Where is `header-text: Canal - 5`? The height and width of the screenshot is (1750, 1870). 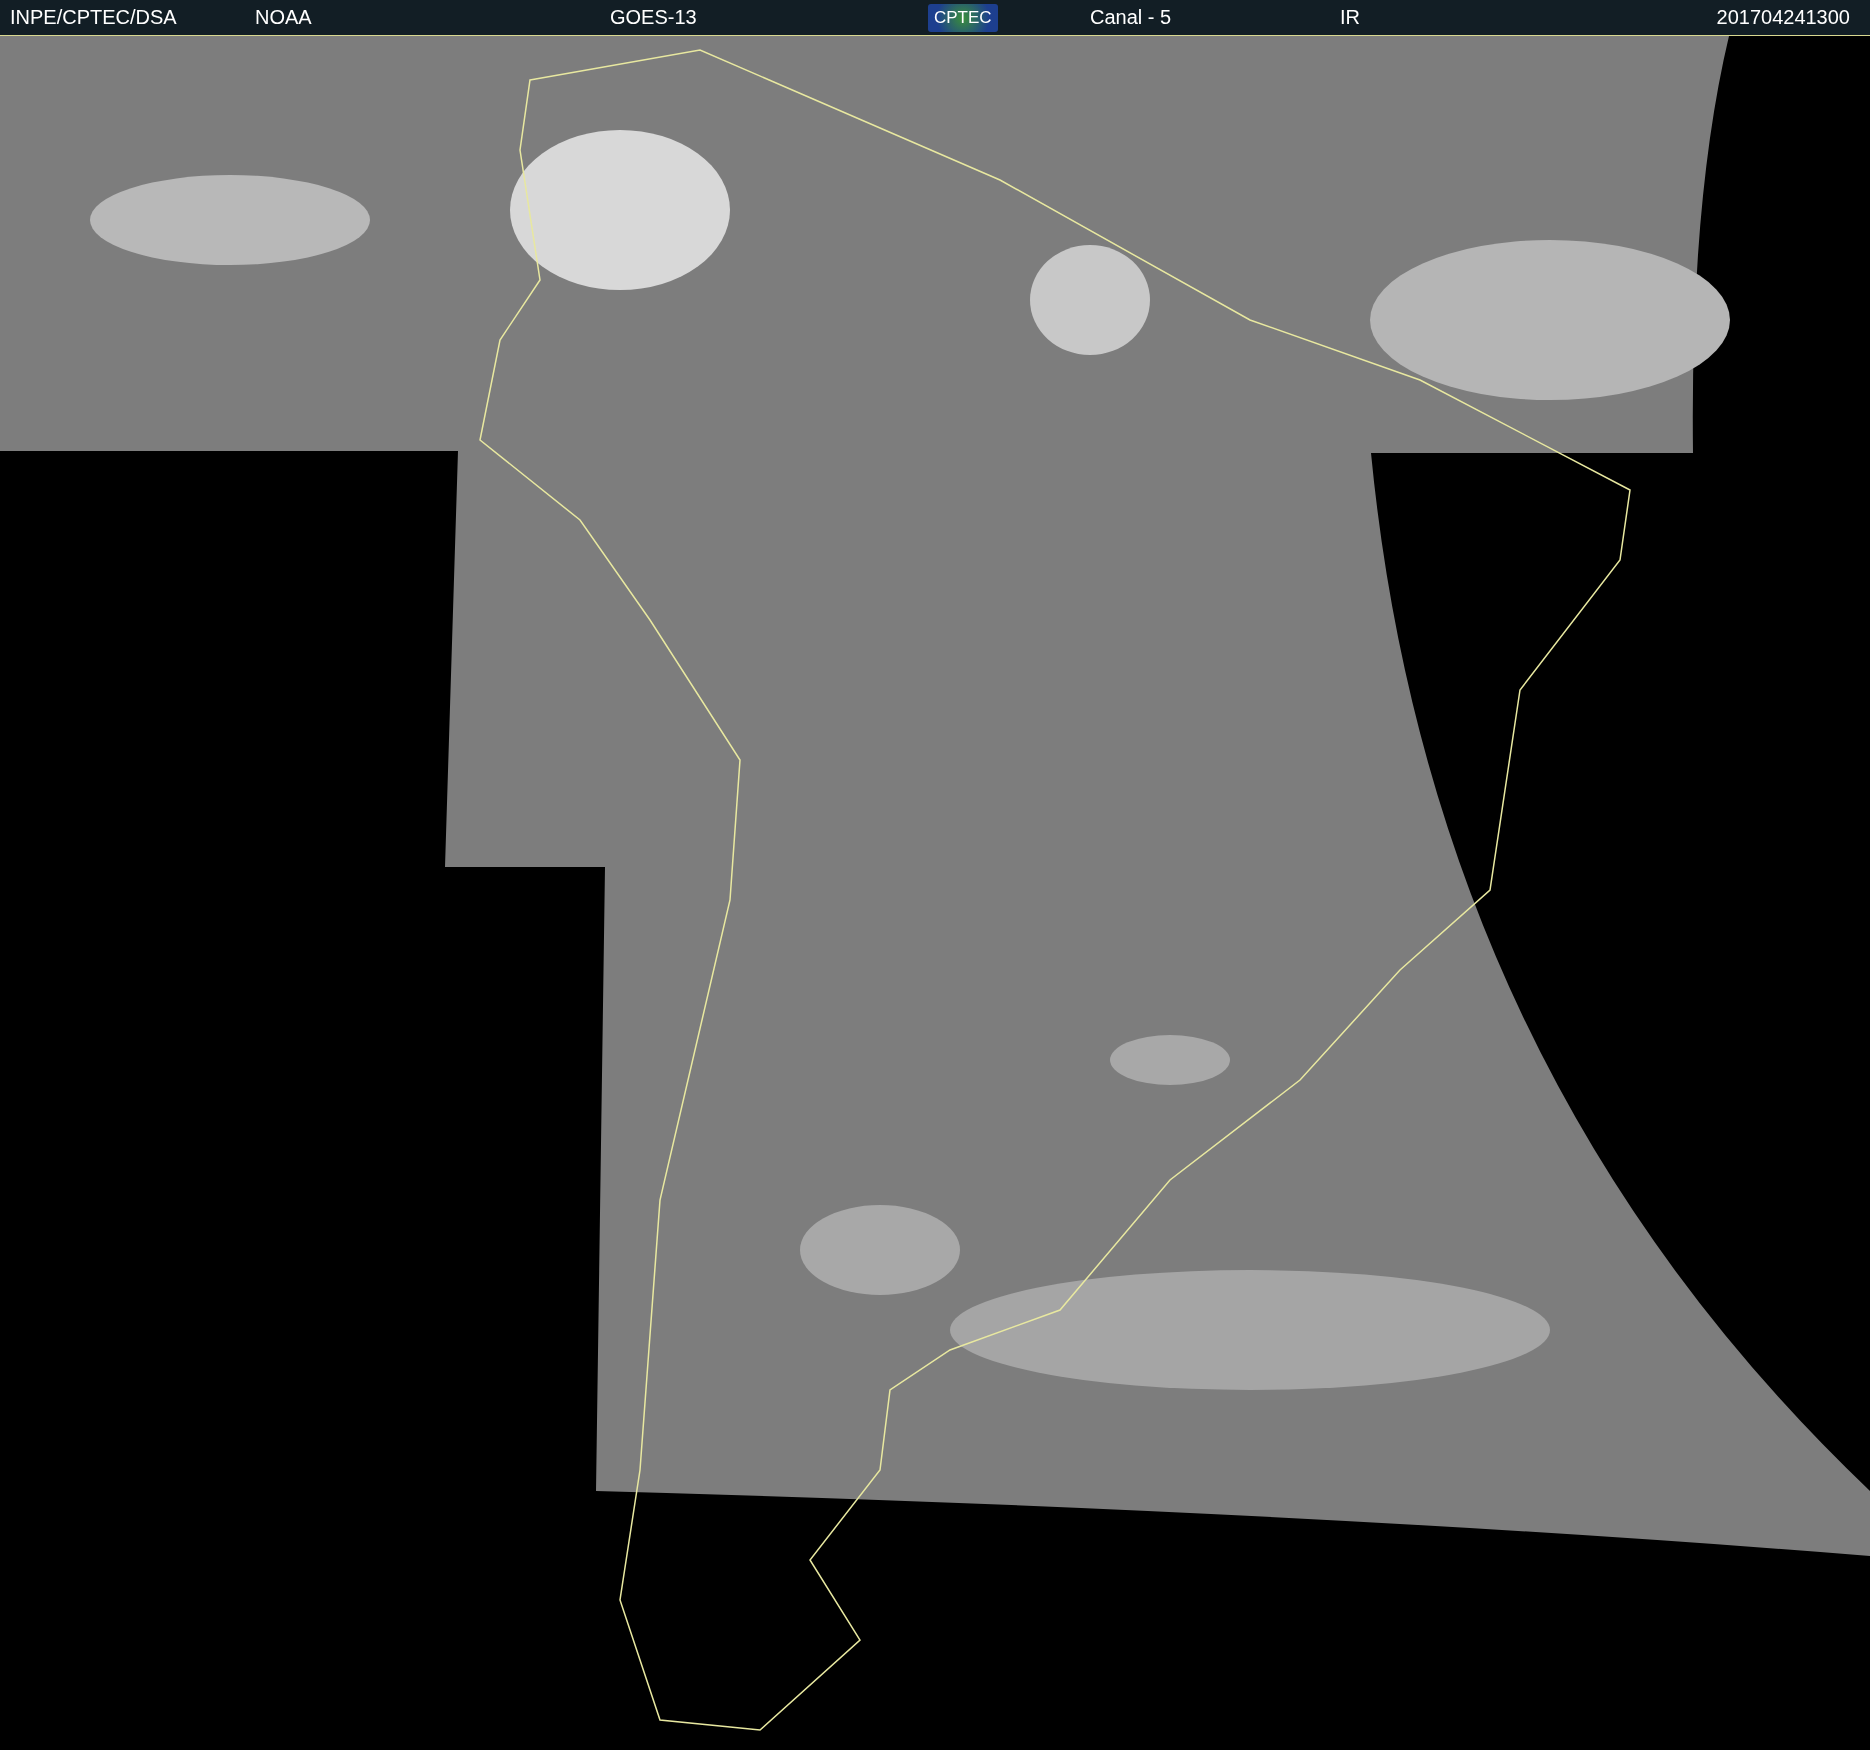
header-text: Canal - 5 is located at coordinates (1131, 17).